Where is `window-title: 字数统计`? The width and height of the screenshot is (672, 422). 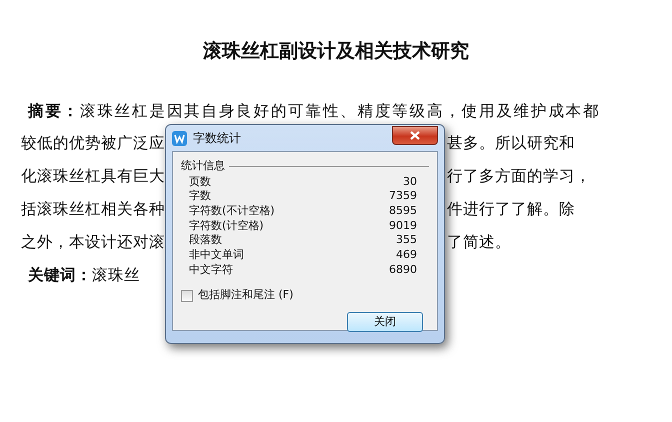 window-title: 字数统计 is located at coordinates (217, 138).